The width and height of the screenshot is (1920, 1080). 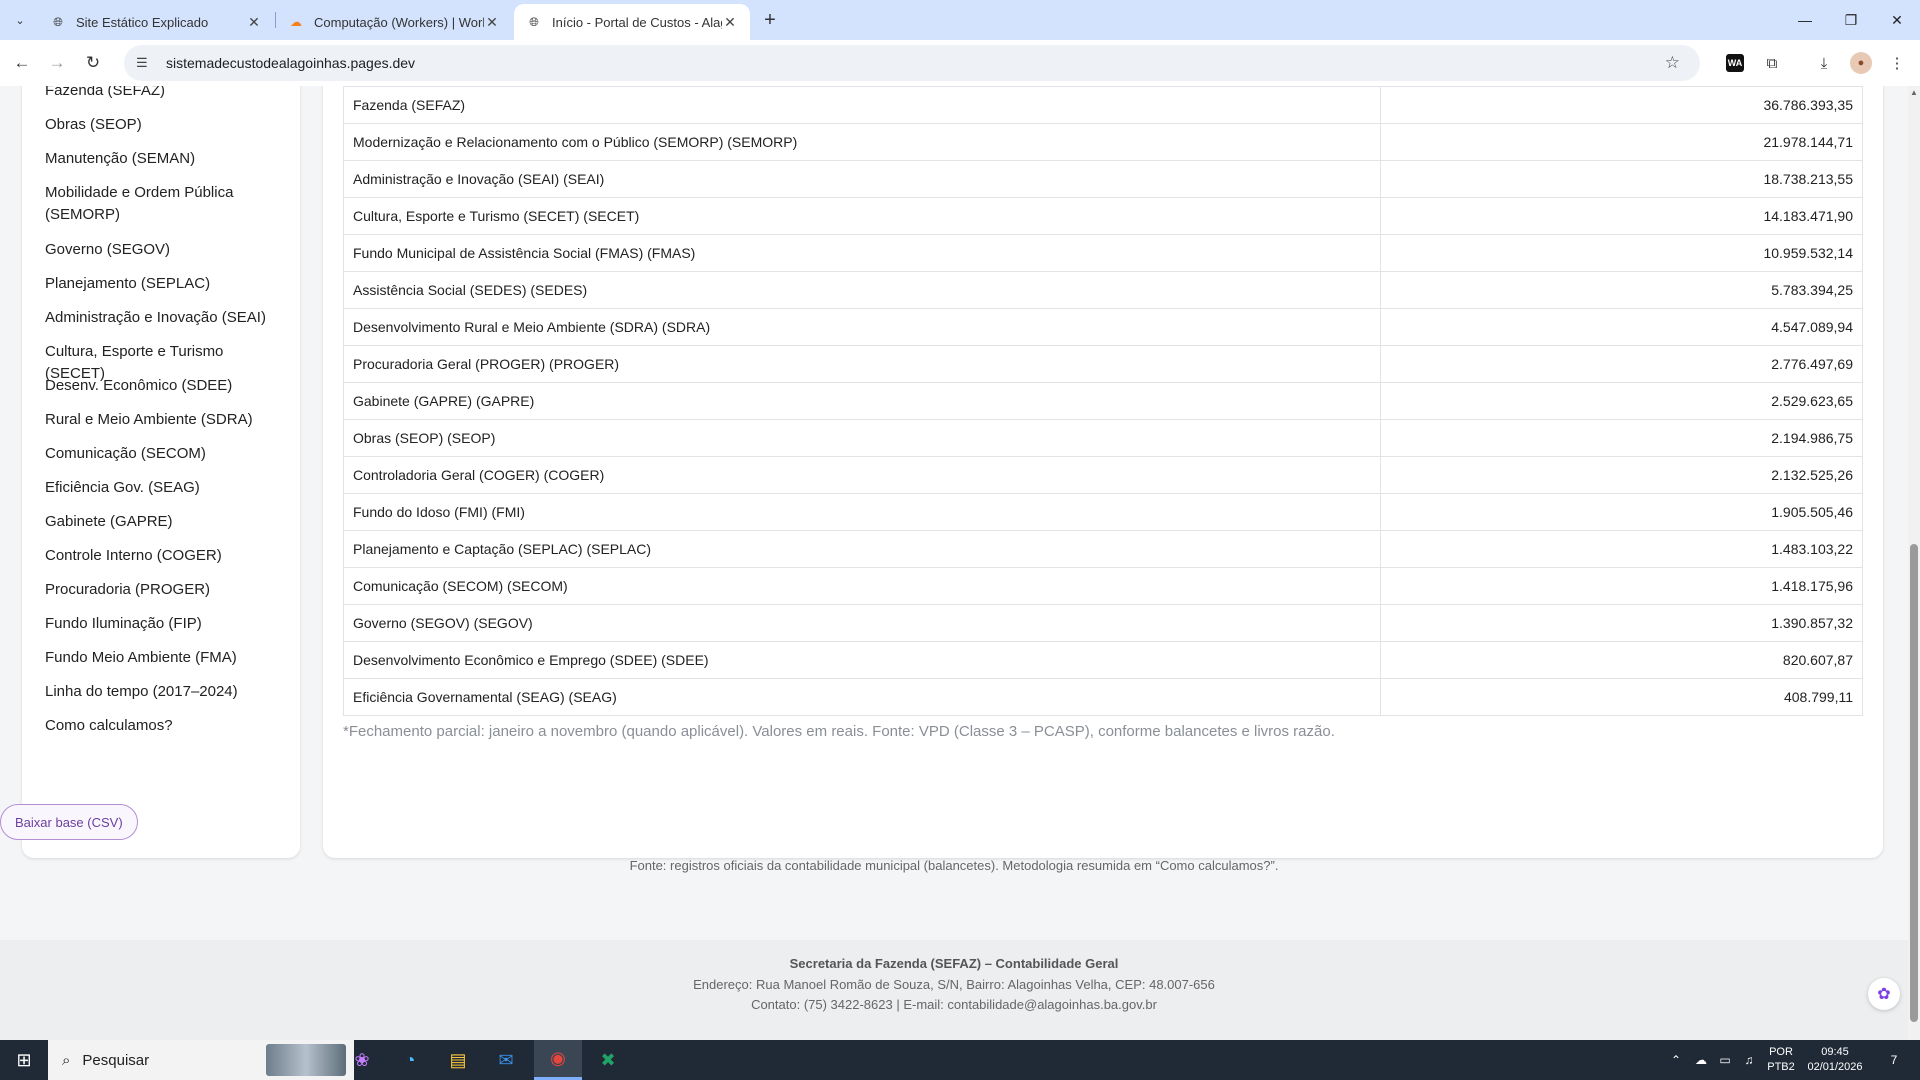 What do you see at coordinates (165, 284) in the screenshot?
I see `sidebar-item-seplac: Planejamento (SEPLAC)` at bounding box center [165, 284].